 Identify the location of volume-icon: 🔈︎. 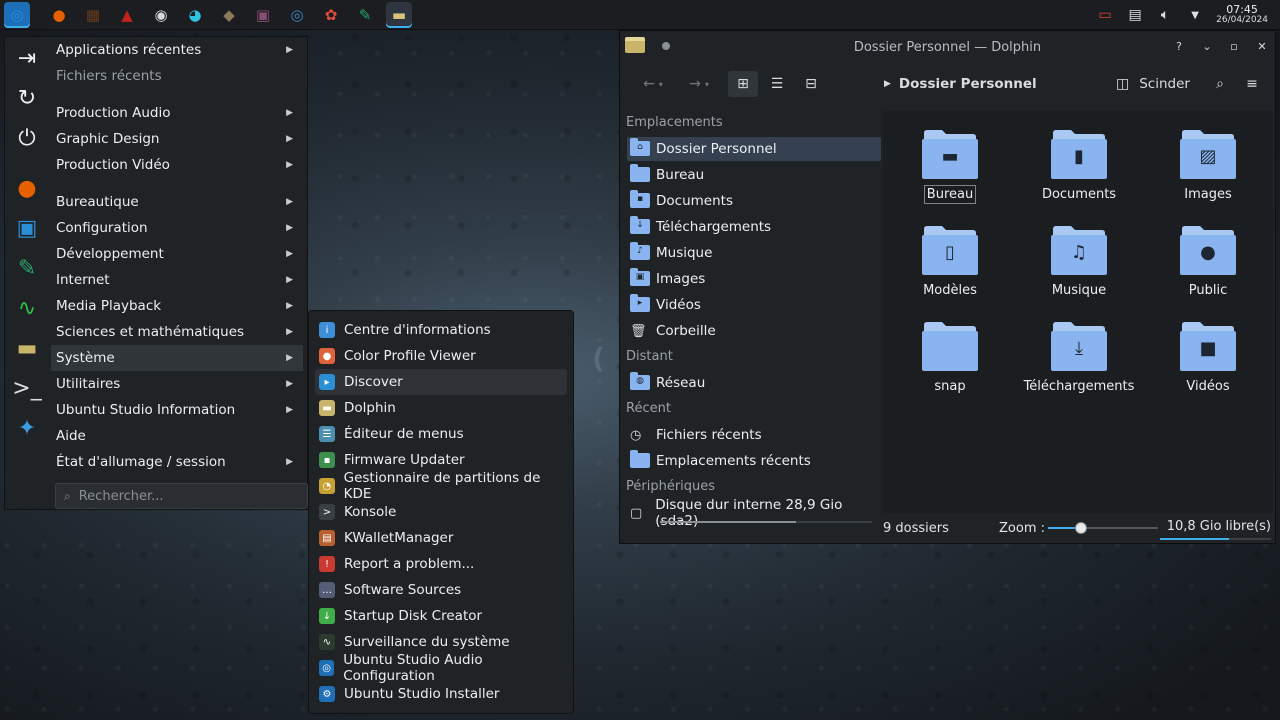
(1165, 15).